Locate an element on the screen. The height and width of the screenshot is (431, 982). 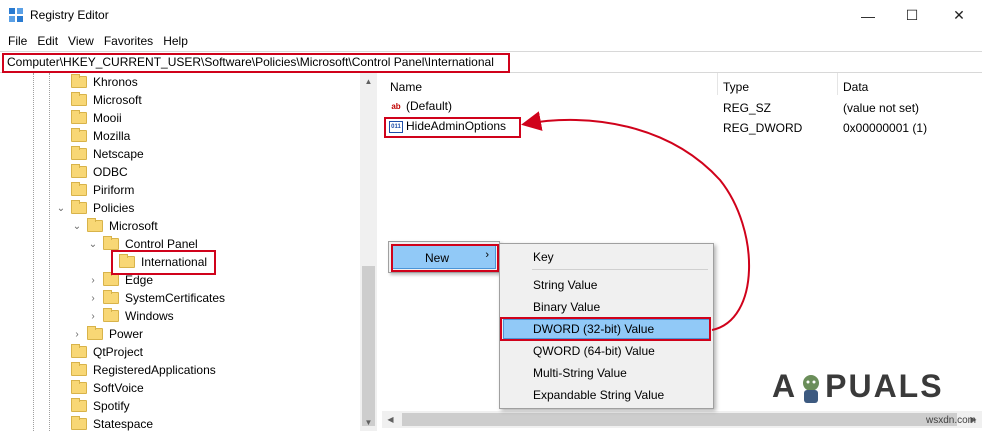
close-button: ✕ is located at coordinates (959, 15).